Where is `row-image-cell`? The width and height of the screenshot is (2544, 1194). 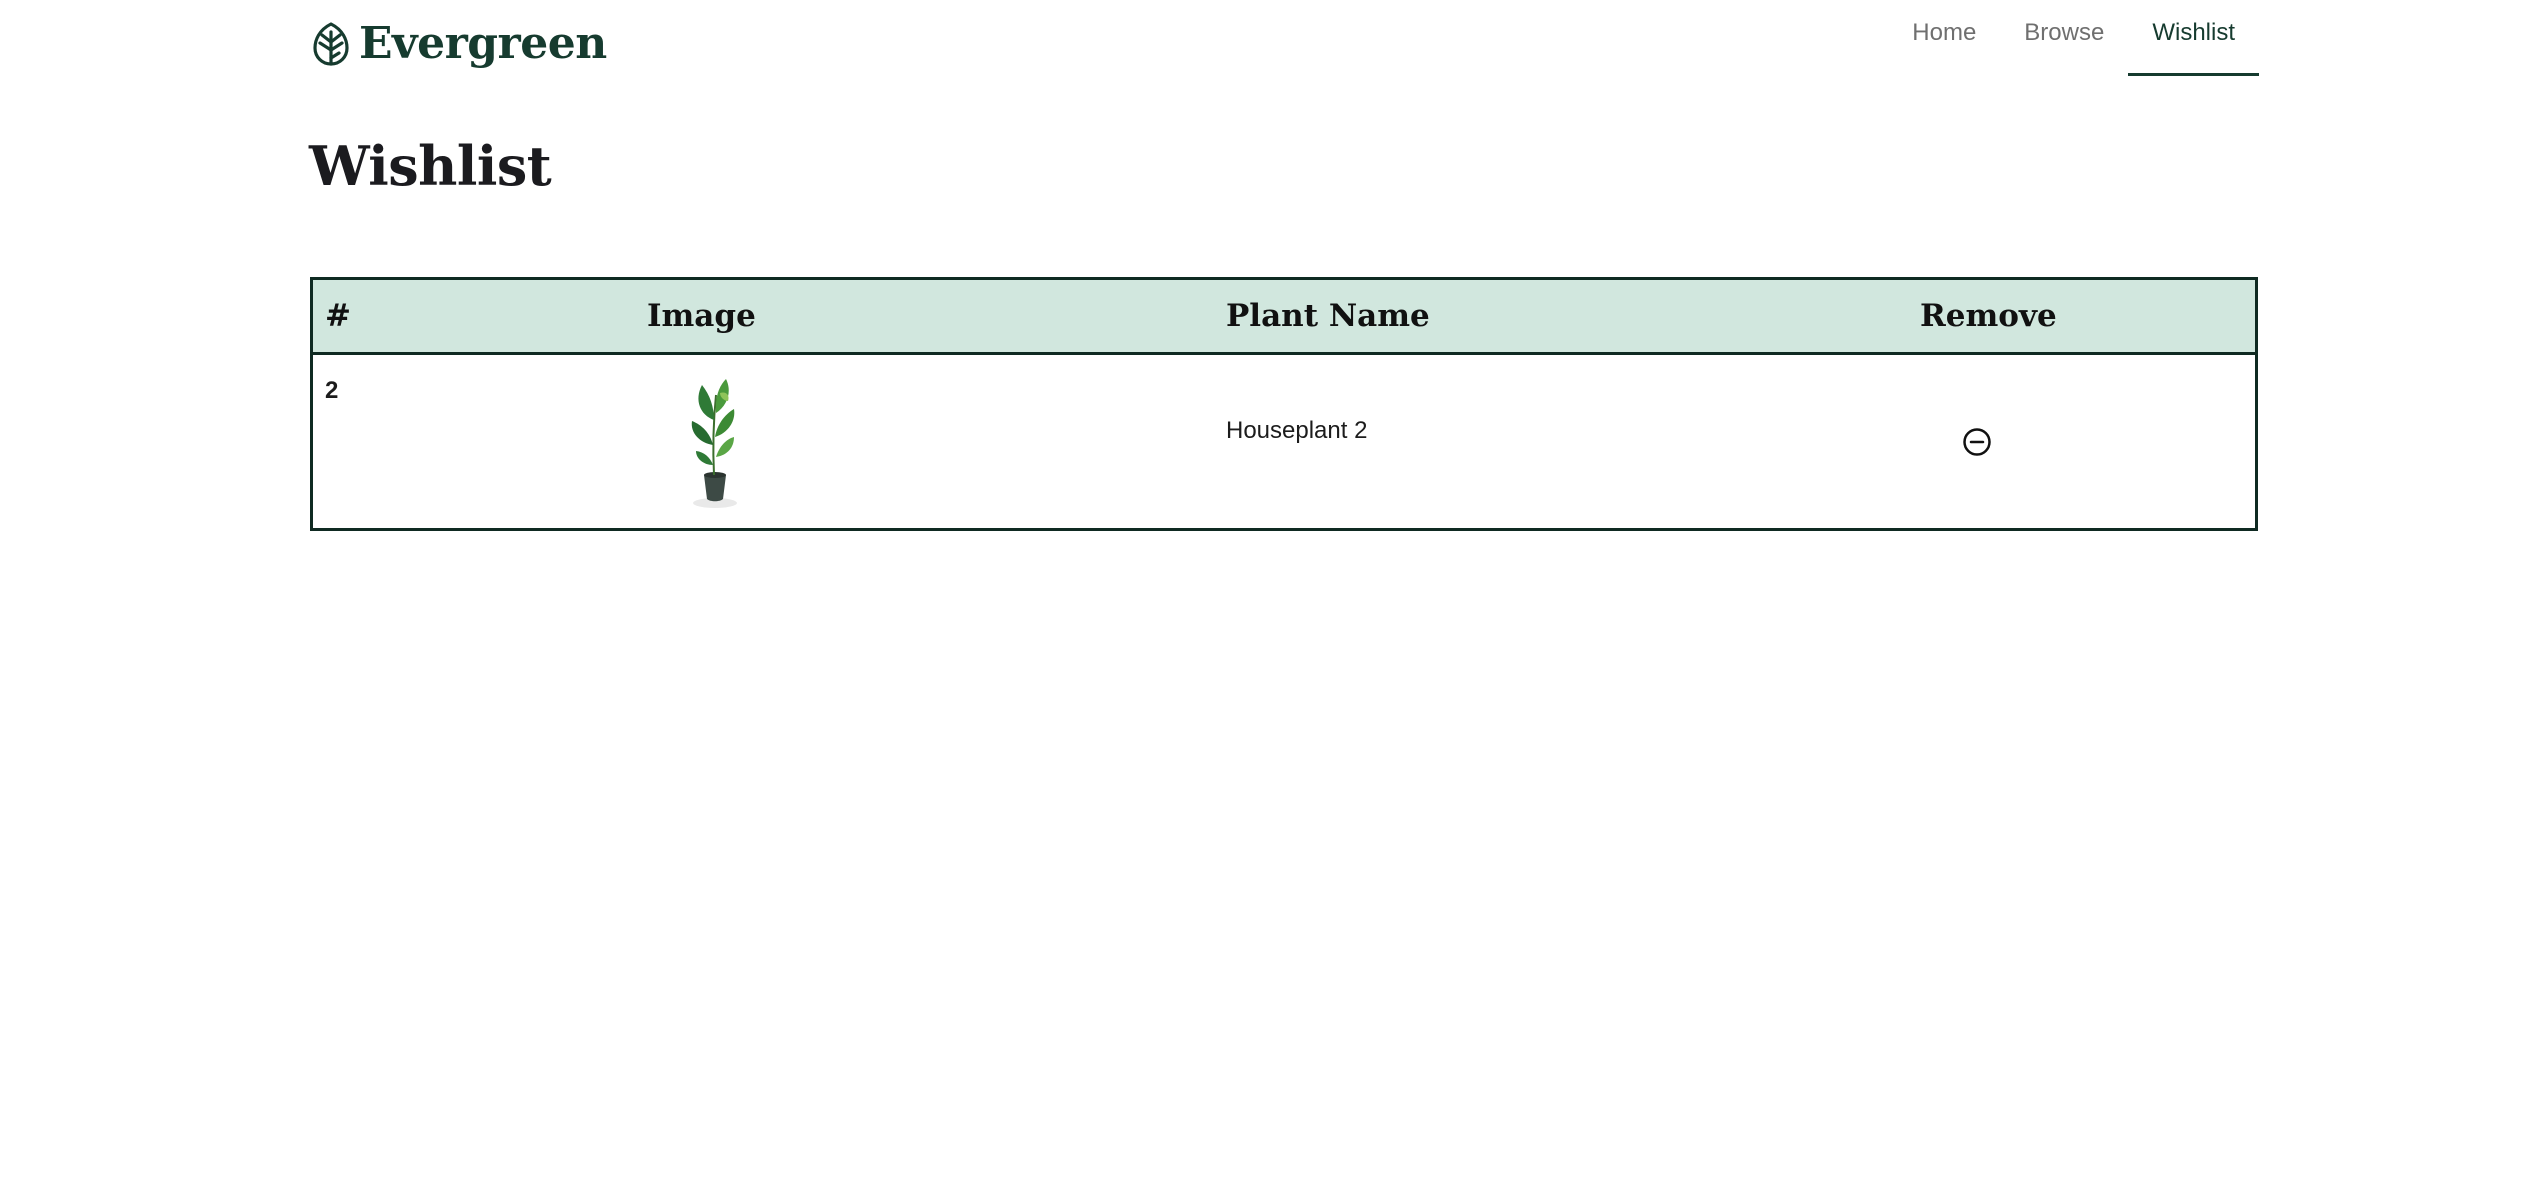 row-image-cell is located at coordinates (847, 440).